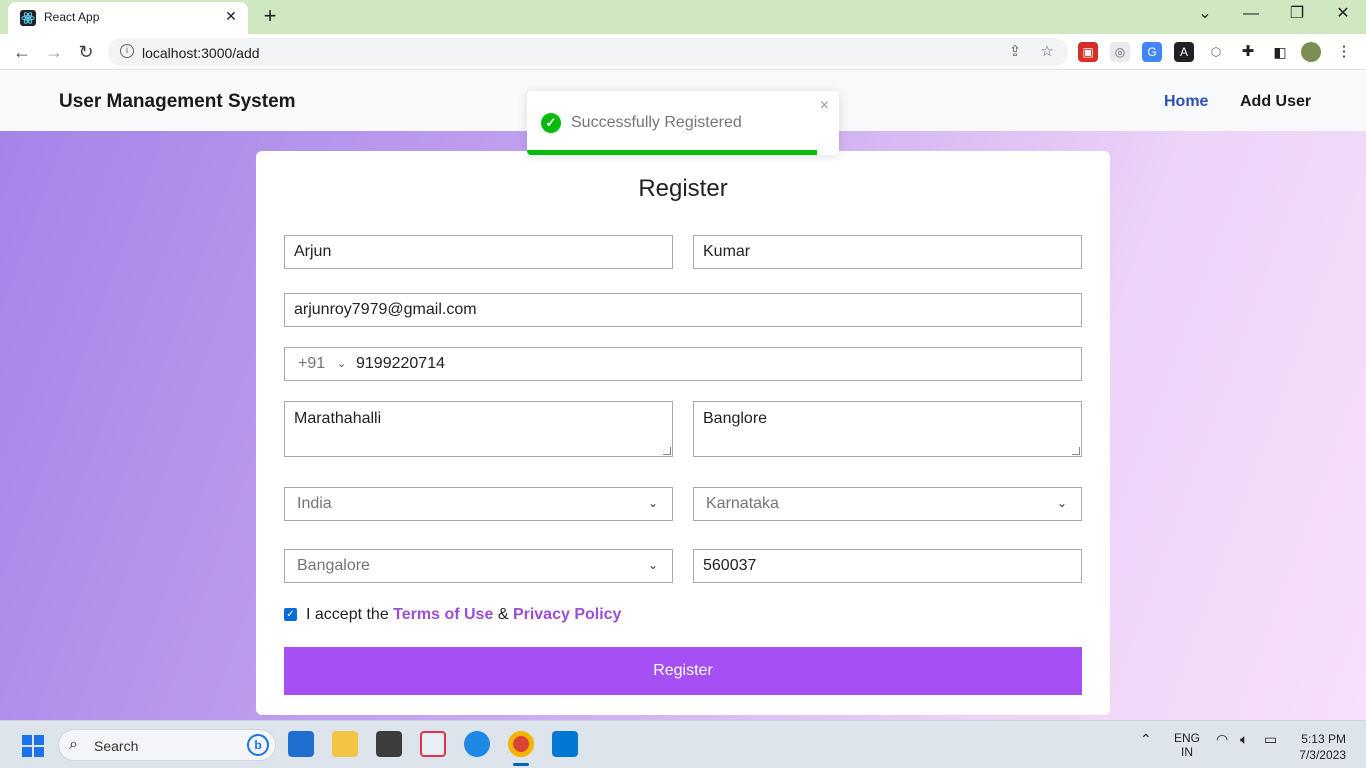 This screenshot has width=1366, height=768. Describe the element at coordinates (127, 51) in the screenshot. I see `site-info-icon: i` at that location.